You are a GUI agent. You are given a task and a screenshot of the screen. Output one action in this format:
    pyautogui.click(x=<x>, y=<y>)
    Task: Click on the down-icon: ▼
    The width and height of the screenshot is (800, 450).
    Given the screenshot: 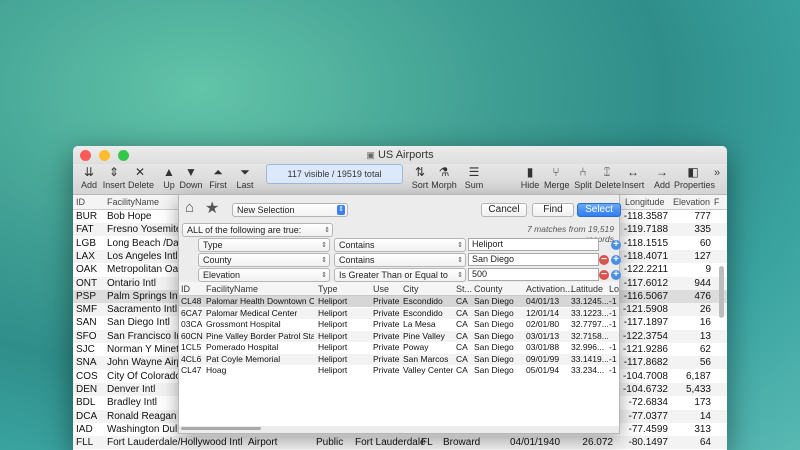 What is the action you would take?
    pyautogui.click(x=191, y=172)
    